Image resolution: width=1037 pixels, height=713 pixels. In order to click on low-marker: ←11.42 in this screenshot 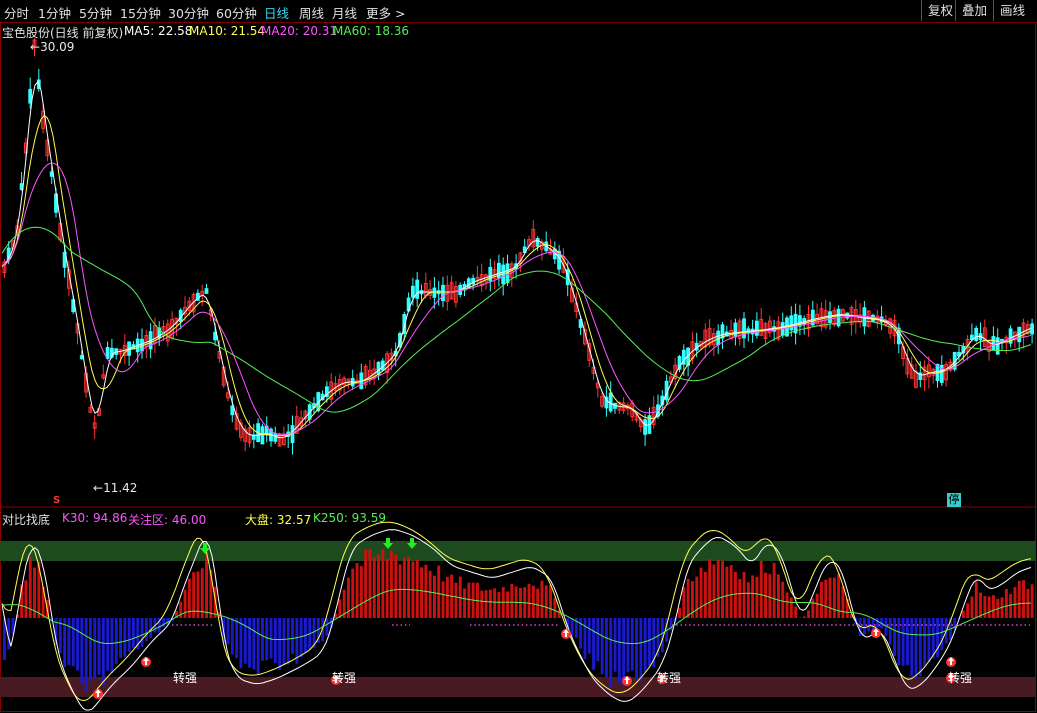, I will do `click(115, 488)`.